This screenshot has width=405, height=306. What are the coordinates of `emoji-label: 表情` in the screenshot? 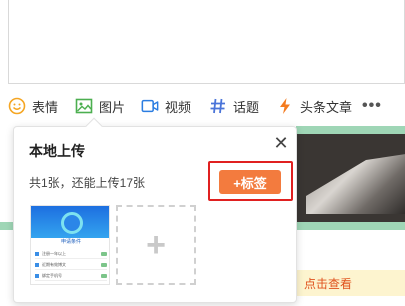 It's located at (45, 107).